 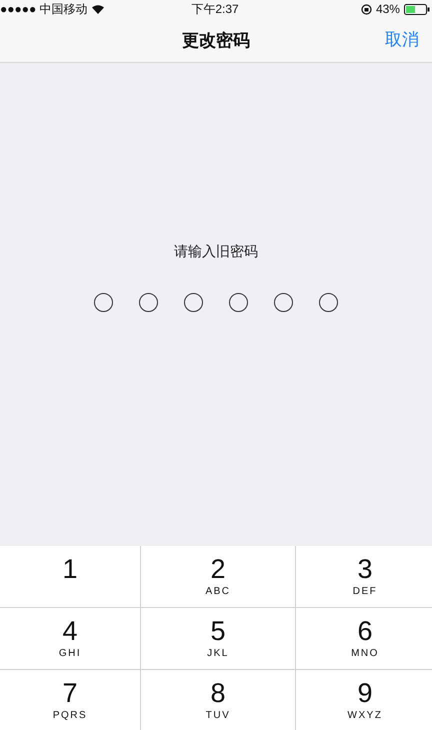 I want to click on wifi-icon, so click(x=98, y=9).